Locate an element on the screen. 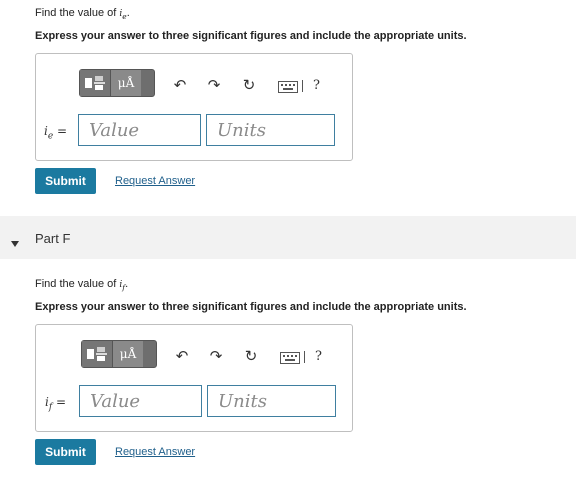 This screenshot has width=576, height=485. part-e-value-input: Value is located at coordinates (139, 130).